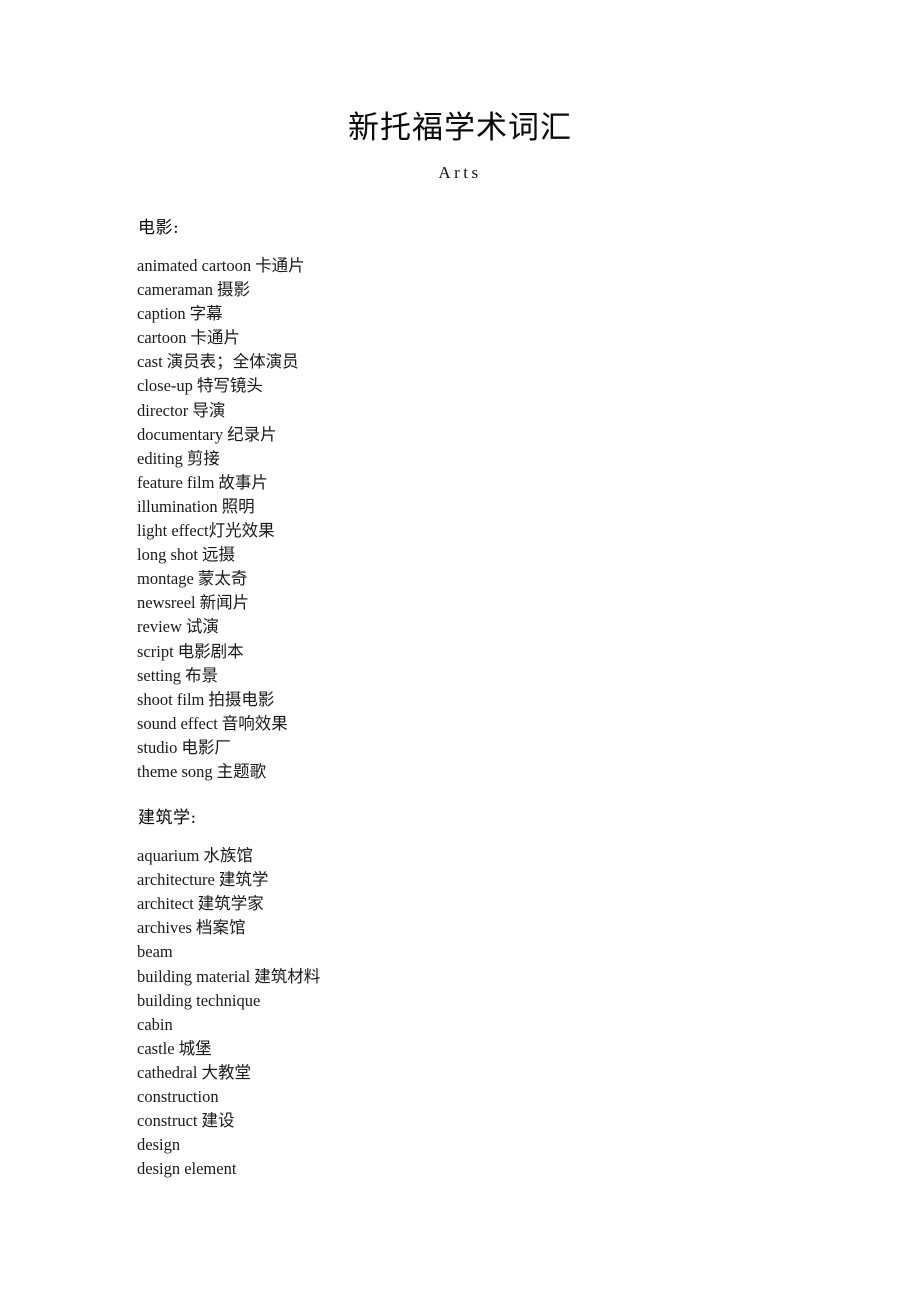 This screenshot has width=920, height=1302. What do you see at coordinates (234, 290) in the screenshot?
I see `entry-gloss: 摄影` at bounding box center [234, 290].